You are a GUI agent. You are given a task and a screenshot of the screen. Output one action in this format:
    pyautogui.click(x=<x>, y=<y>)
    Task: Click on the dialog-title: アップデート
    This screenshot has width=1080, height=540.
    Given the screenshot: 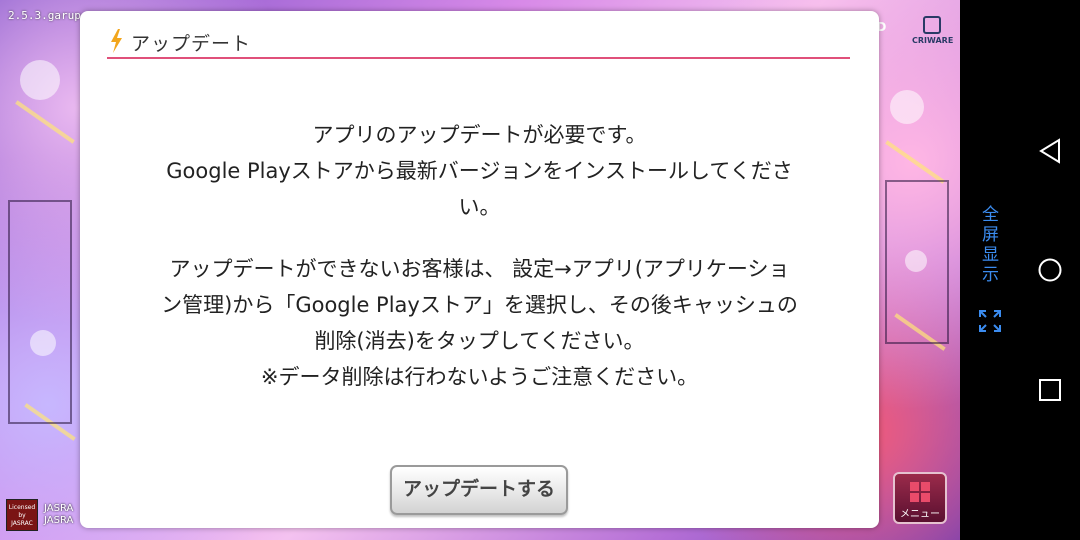 What is the action you would take?
    pyautogui.click(x=191, y=44)
    